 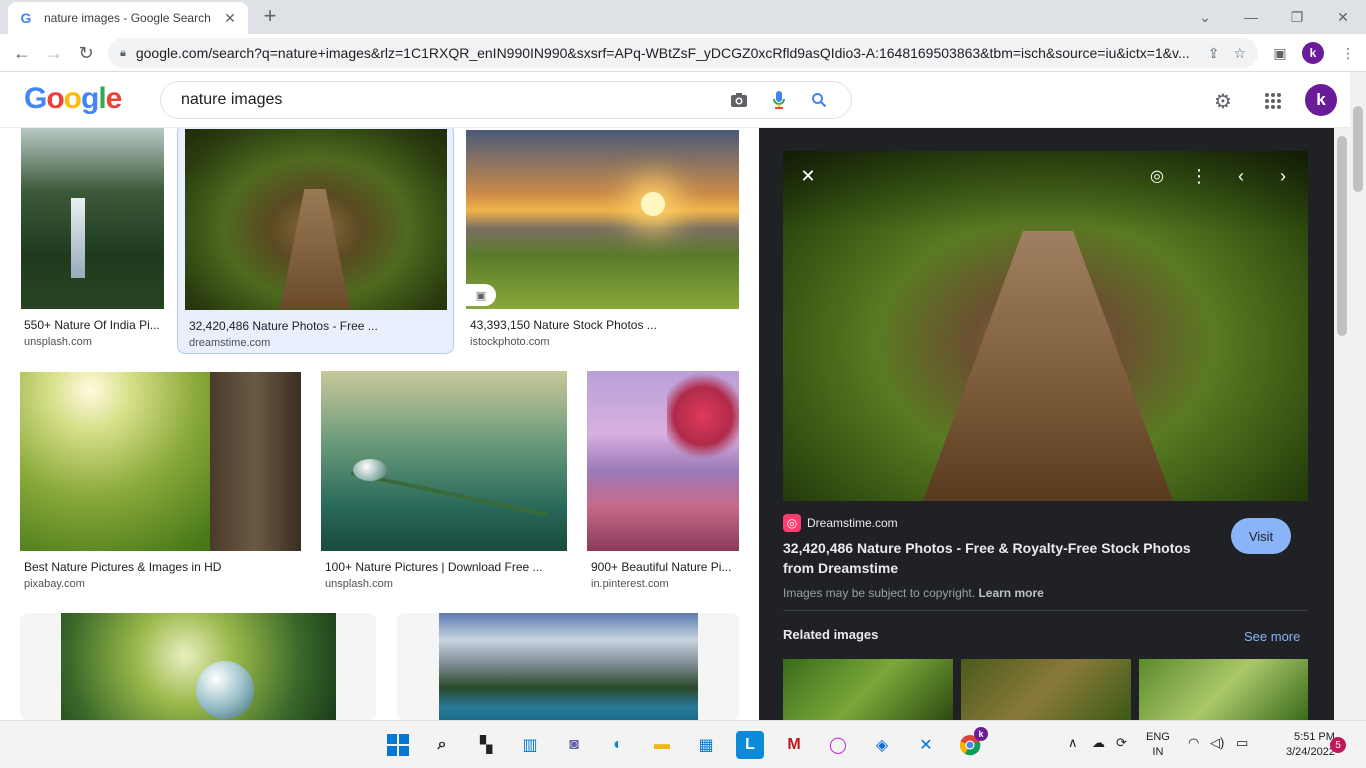 I want to click on chrome-taskbar-icon: k, so click(x=972, y=743).